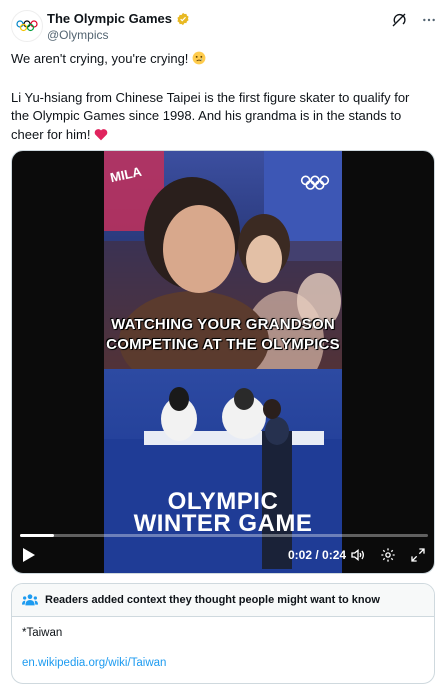 This screenshot has height=684, width=447. Describe the element at coordinates (199, 61) in the screenshot. I see `crying-face-icon` at that location.